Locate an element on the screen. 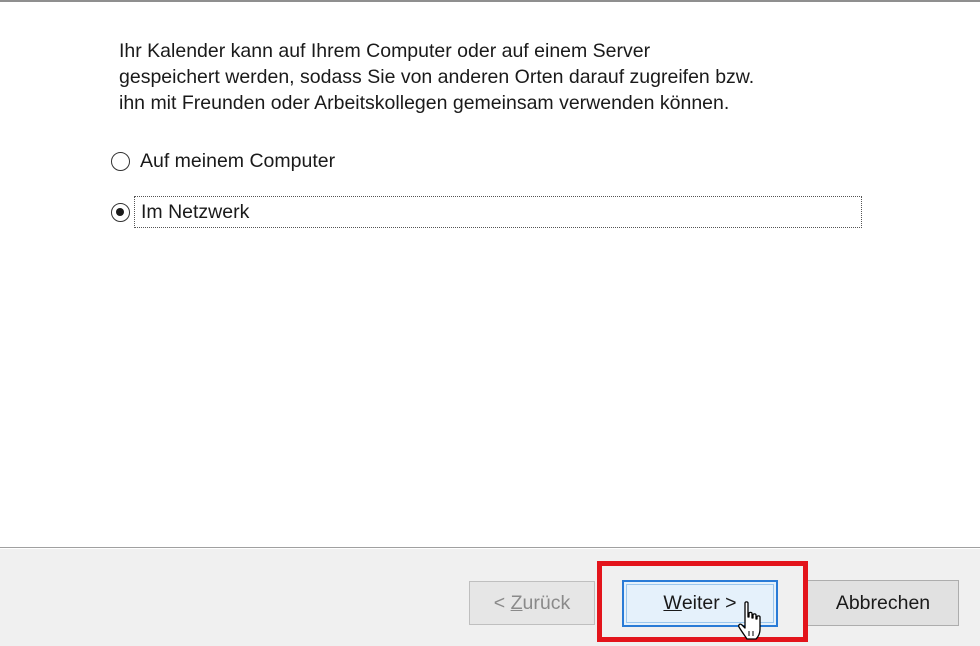 The image size is (980, 646). footer-separator-highlight is located at coordinates (490, 548).